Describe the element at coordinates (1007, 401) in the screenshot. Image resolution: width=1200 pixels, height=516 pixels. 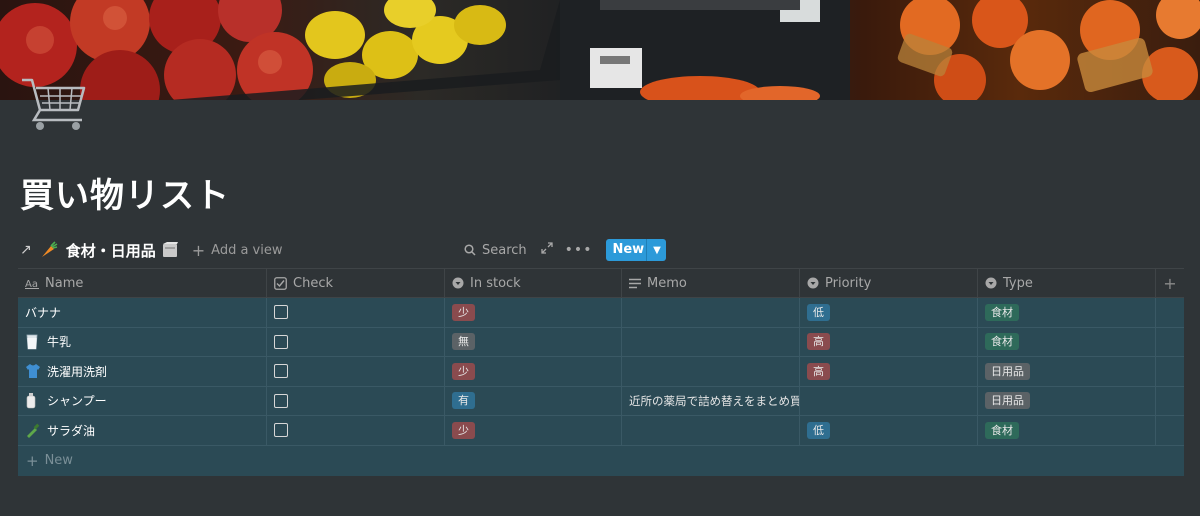
I see `type-tag: 日用品` at that location.